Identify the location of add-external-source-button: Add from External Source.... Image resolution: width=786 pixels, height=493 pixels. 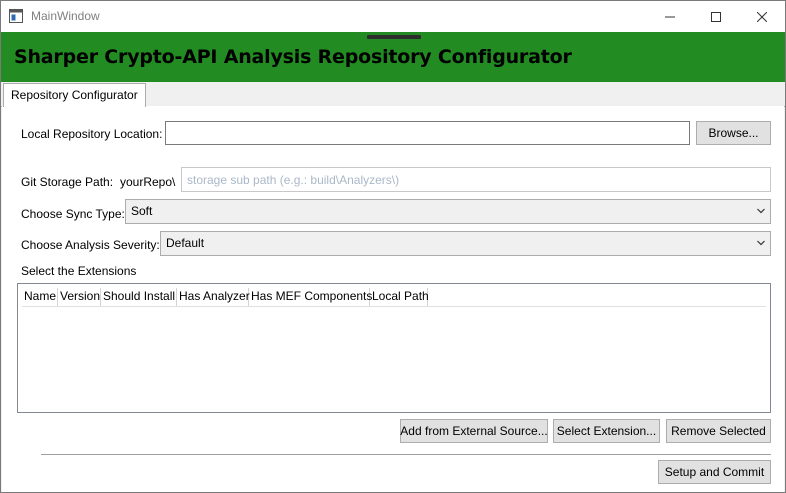
(474, 431).